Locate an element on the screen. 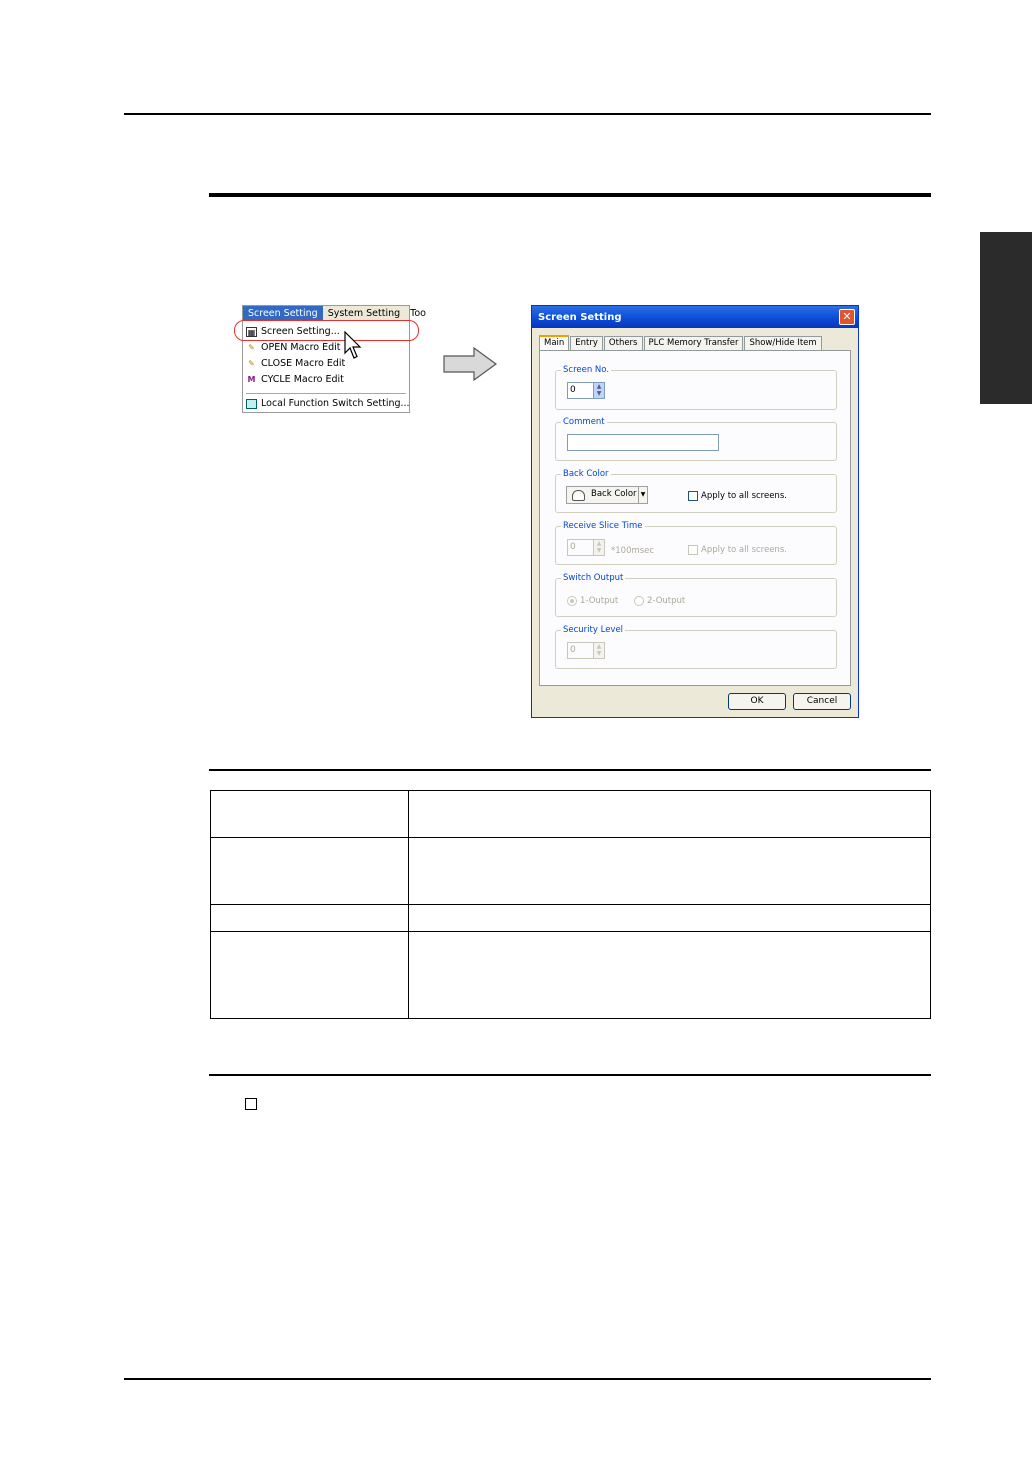 This screenshot has width=1032, height=1458. tab-main: Main is located at coordinates (554, 343).